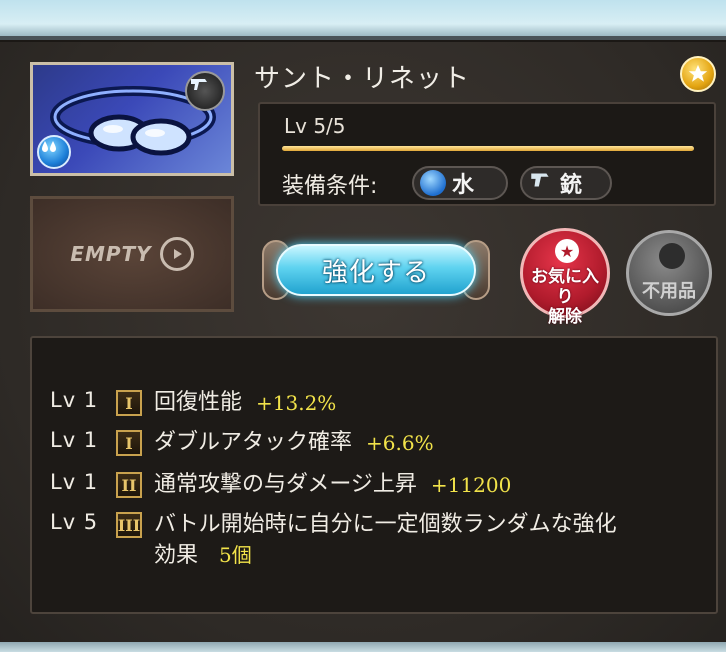 The width and height of the screenshot is (726, 652). I want to click on skill-value: +6.6%, so click(400, 443).